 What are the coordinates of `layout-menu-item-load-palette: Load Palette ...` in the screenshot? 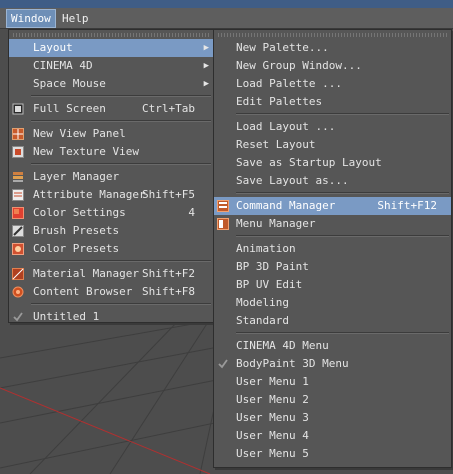 It's located at (332, 84).